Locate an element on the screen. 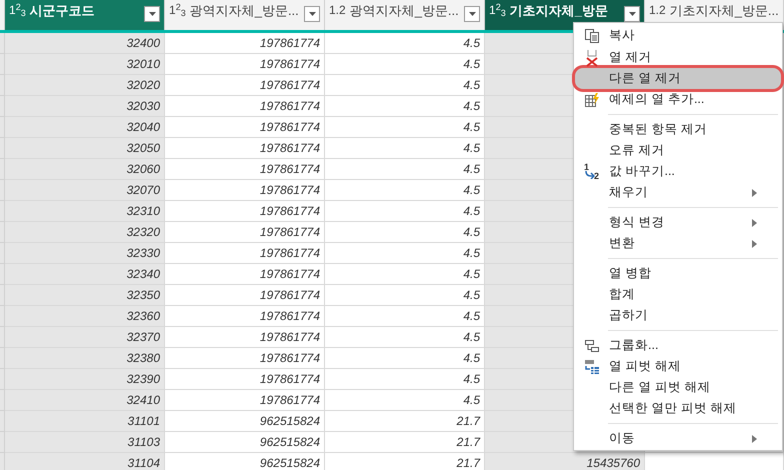  table-cell: 32360 is located at coordinates (85, 316).